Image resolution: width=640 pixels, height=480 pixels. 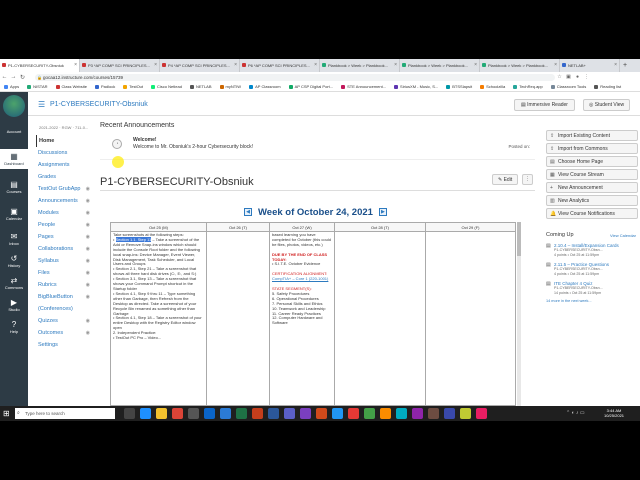 What do you see at coordinates (14, 159) in the screenshot?
I see `global-nav-dashboard: ▦ Dashboard` at bounding box center [14, 159].